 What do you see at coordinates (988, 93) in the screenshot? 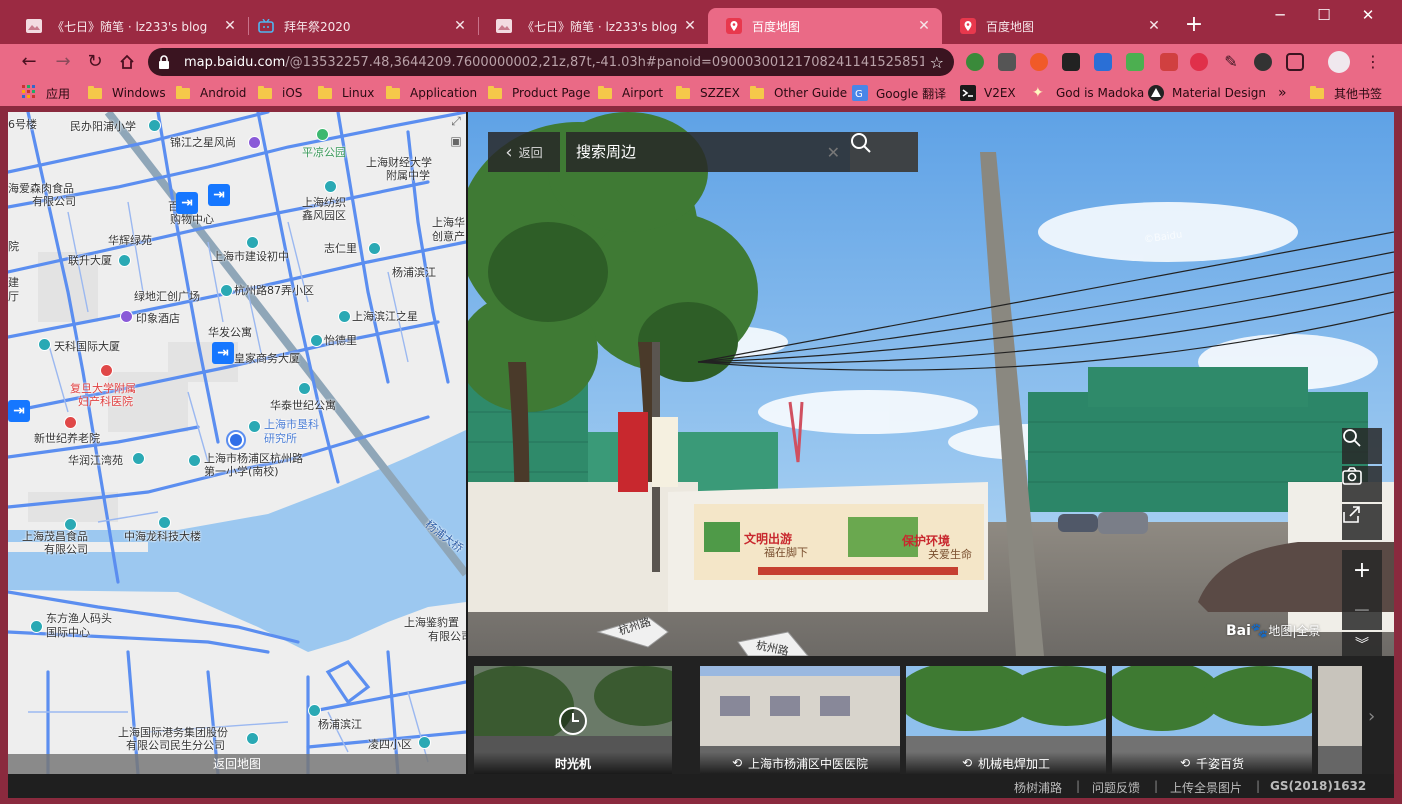
I see `bookmark-v2ex: V2EX` at bounding box center [988, 93].